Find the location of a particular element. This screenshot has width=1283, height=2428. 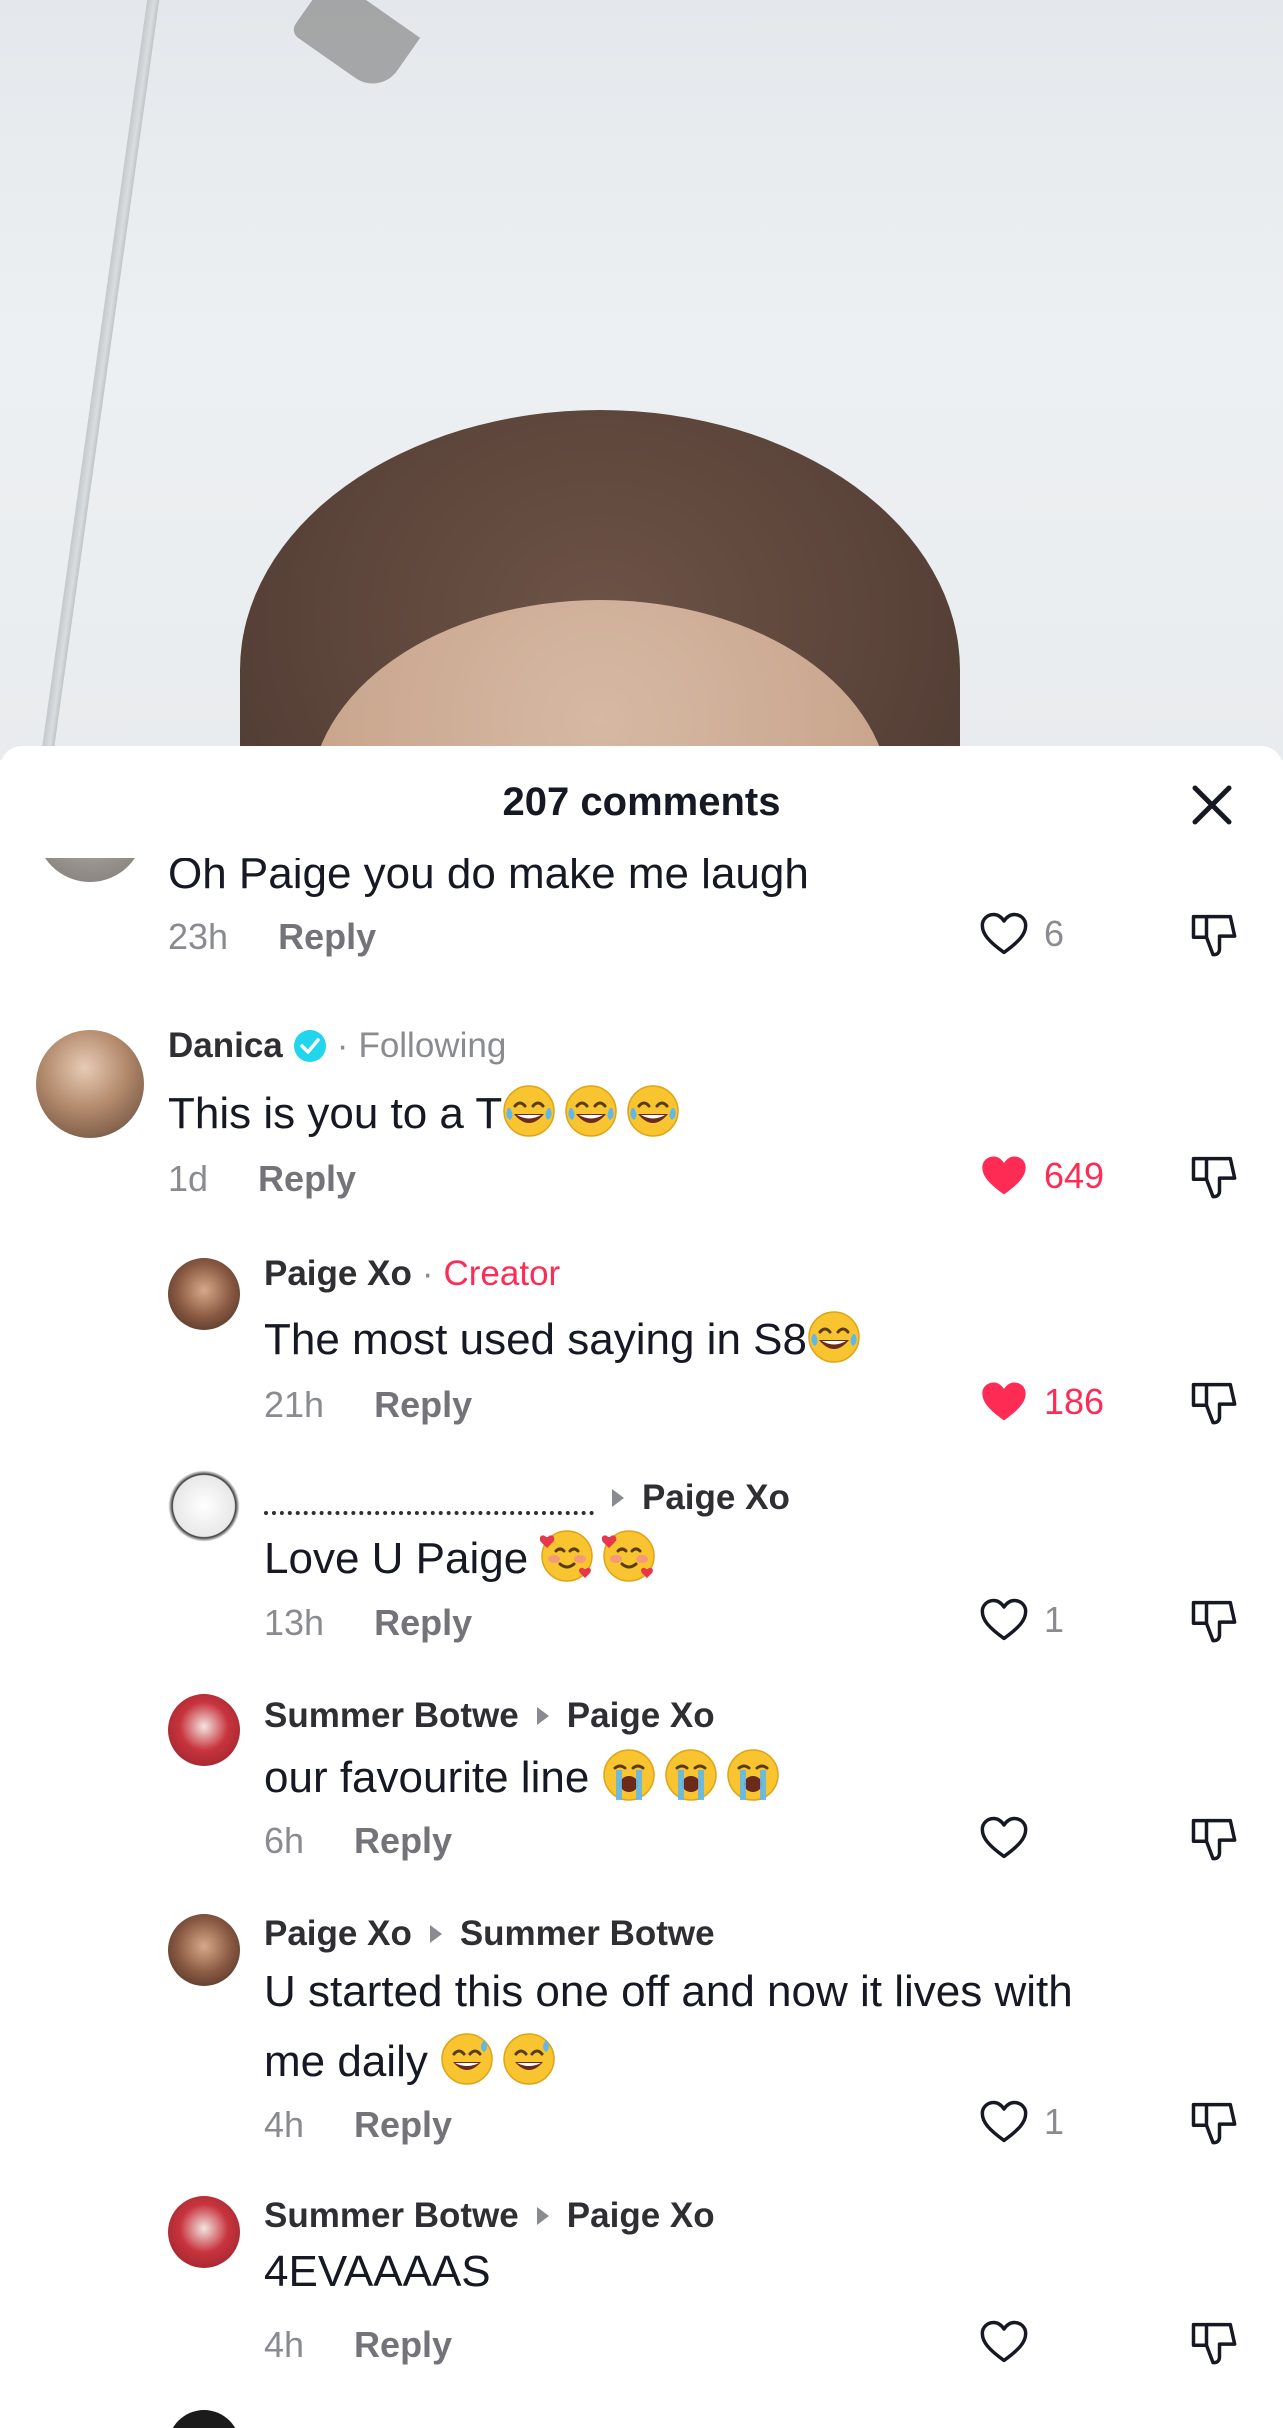

comment-actions: 13h Reply is located at coordinates (368, 1623).